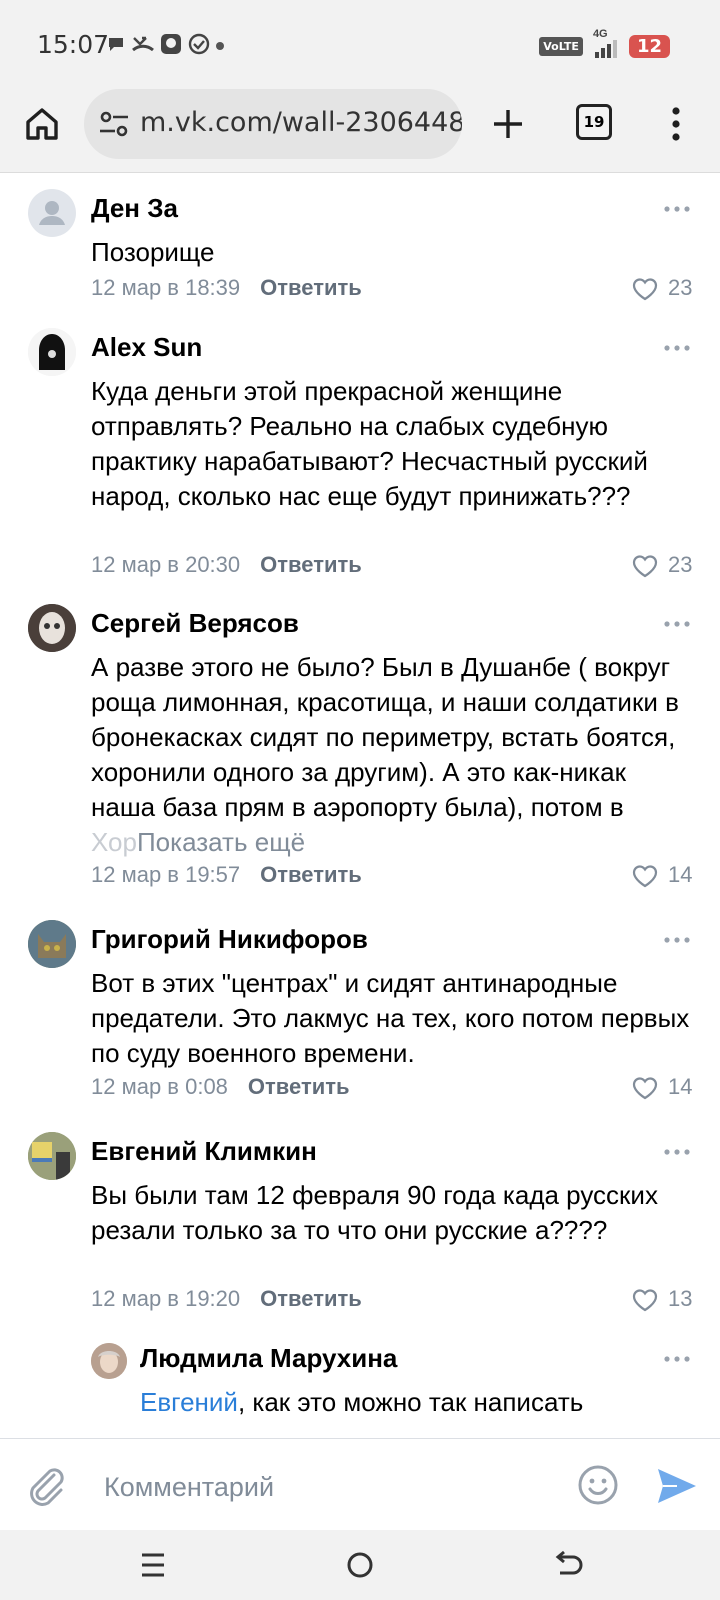 Image resolution: width=720 pixels, height=1600 pixels. I want to click on comment-meta: 12 мар в 18:39 Ответить, so click(226, 288).